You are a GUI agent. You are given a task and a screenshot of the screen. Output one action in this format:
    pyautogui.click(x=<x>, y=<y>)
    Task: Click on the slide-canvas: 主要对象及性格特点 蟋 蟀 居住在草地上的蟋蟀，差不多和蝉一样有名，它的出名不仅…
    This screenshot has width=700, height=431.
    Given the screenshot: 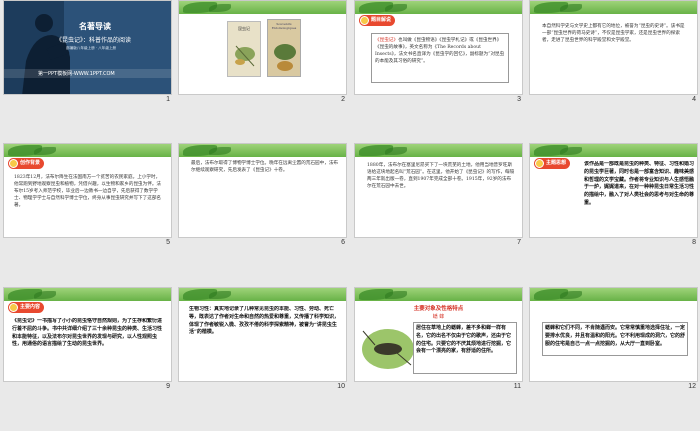 What is the action you would take?
    pyautogui.click(x=438, y=334)
    